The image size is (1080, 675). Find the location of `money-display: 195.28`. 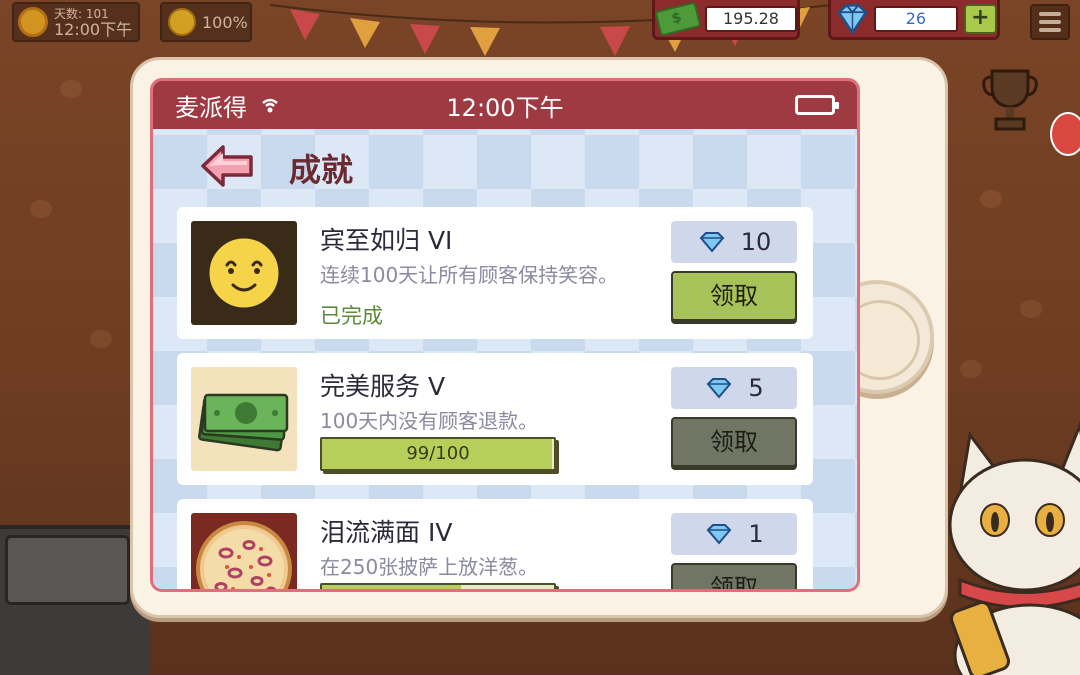

money-display: 195.28 is located at coordinates (726, 20).